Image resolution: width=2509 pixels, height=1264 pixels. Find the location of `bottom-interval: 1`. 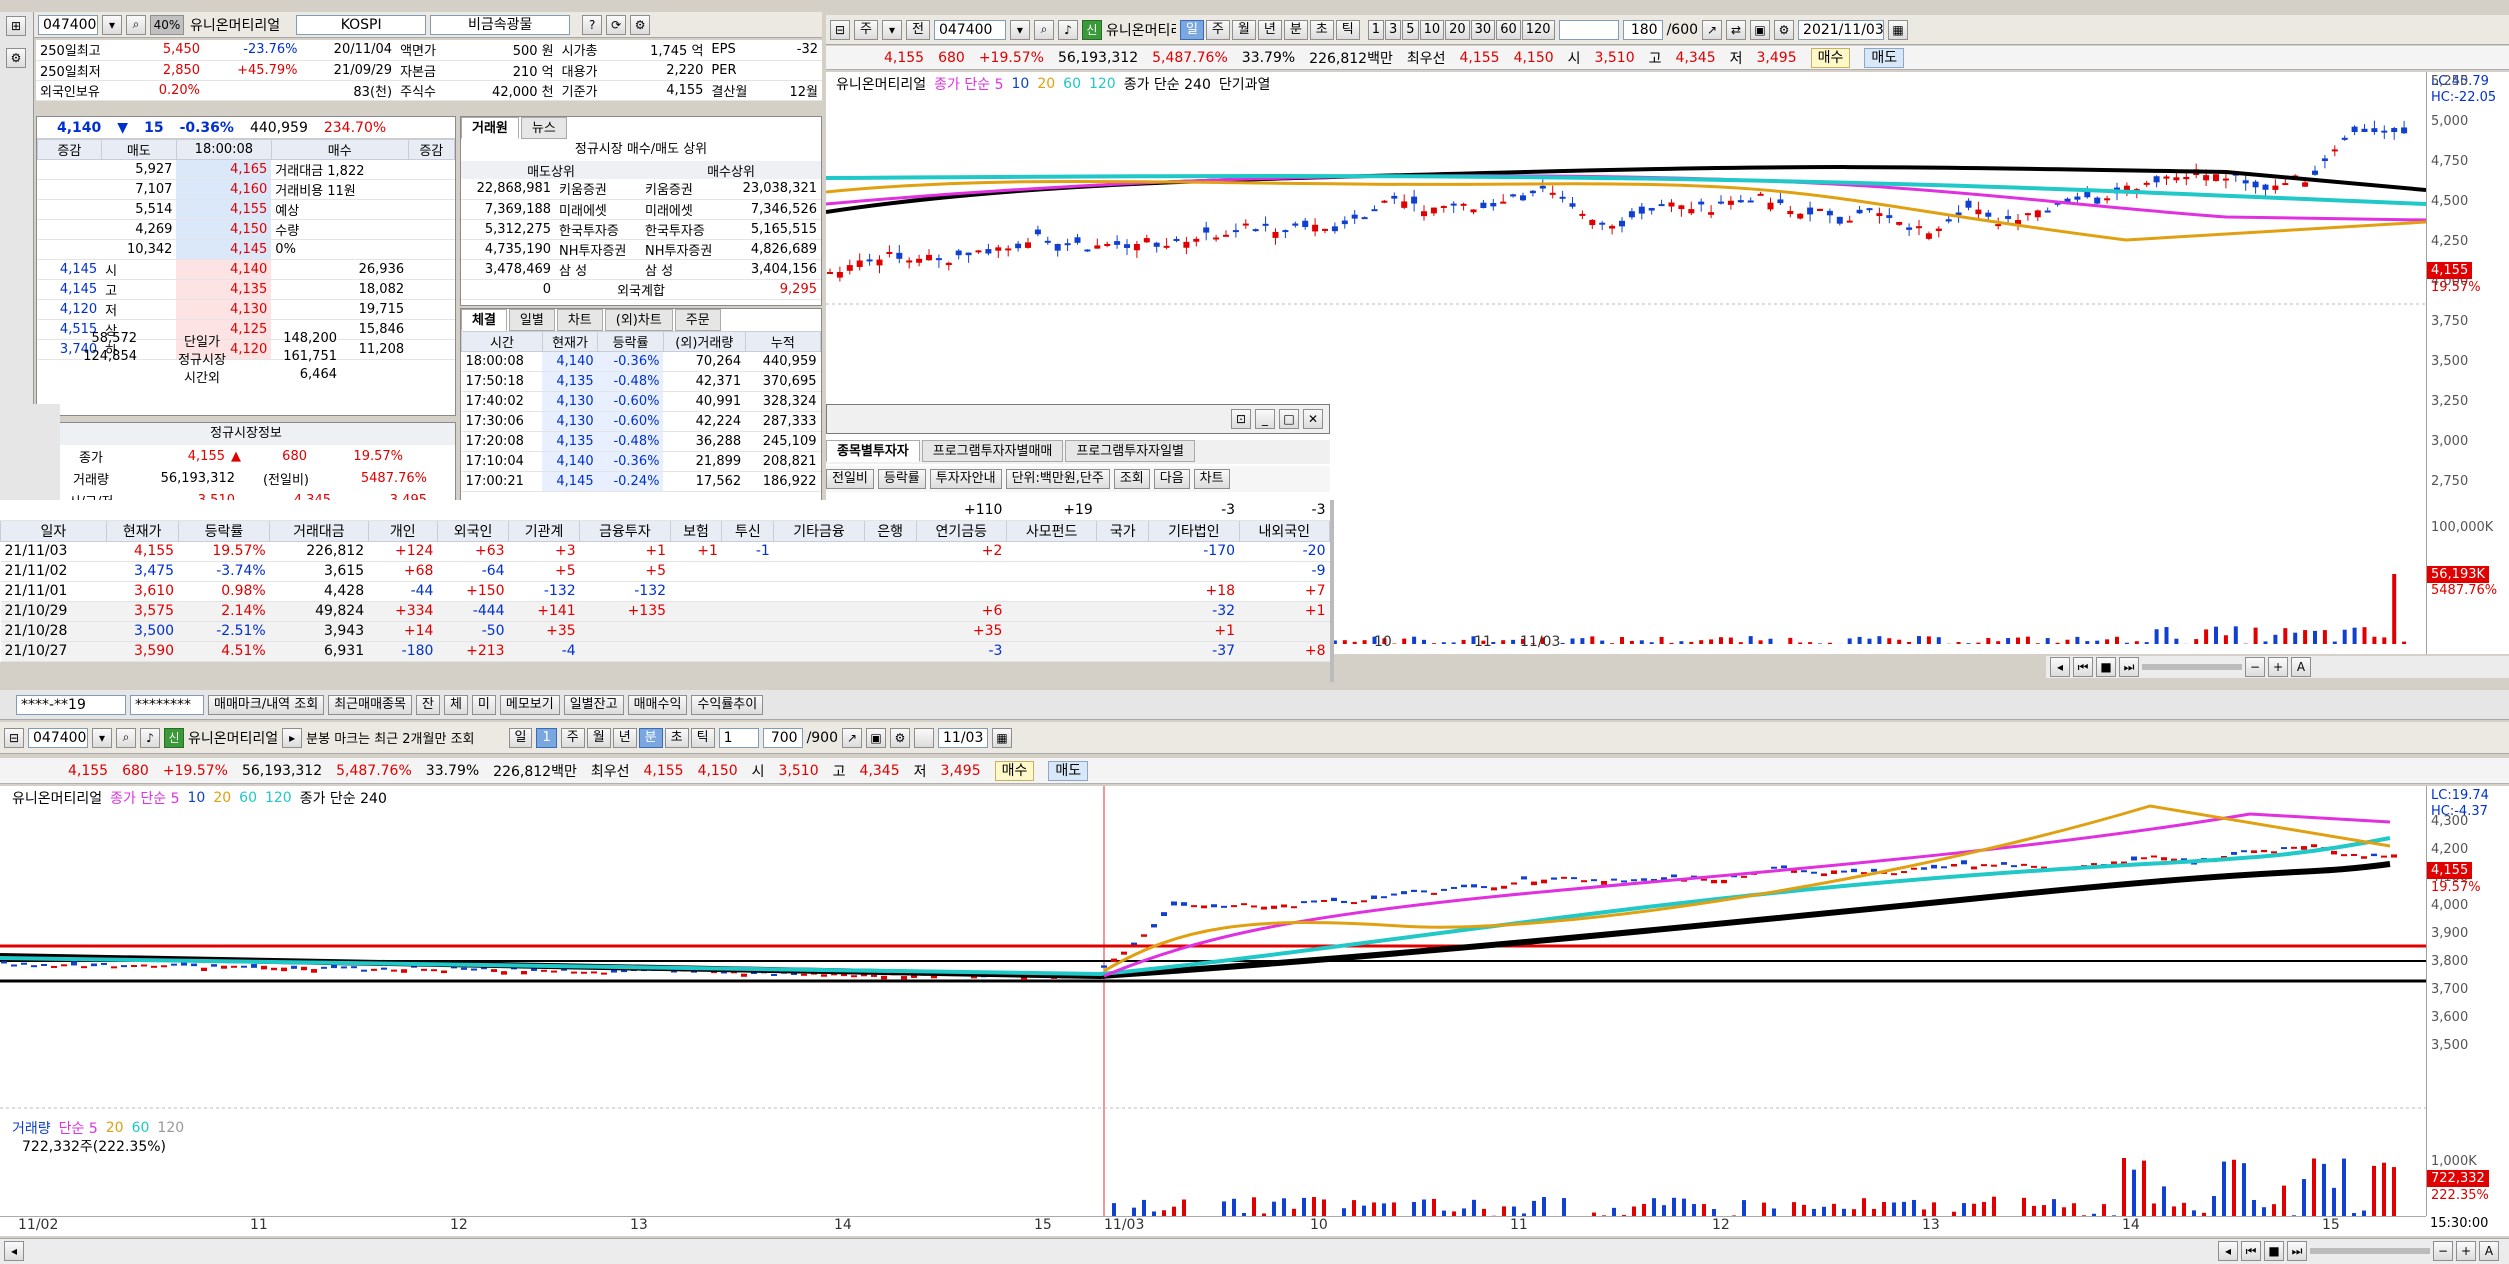

bottom-interval: 1 is located at coordinates (738, 737).